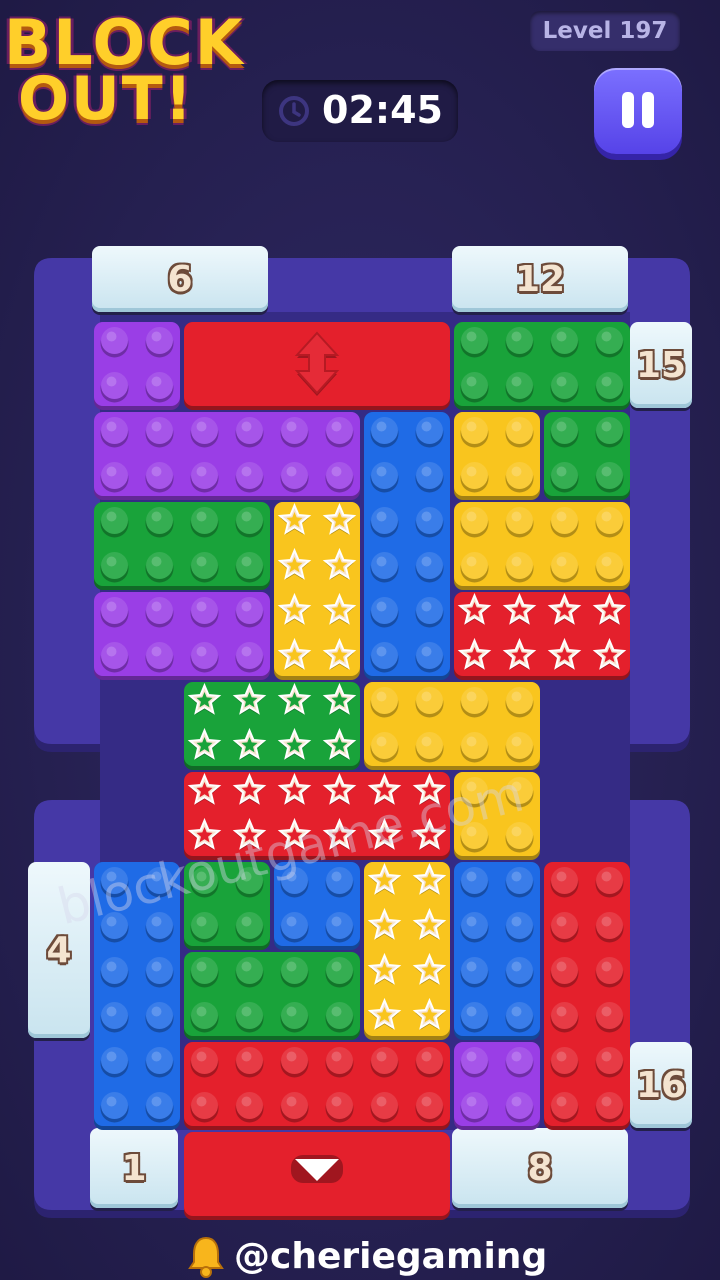 Image resolution: width=720 pixels, height=1280 pixels. Describe the element at coordinates (272, 726) in the screenshot. I see `block-piece-green-star` at that location.